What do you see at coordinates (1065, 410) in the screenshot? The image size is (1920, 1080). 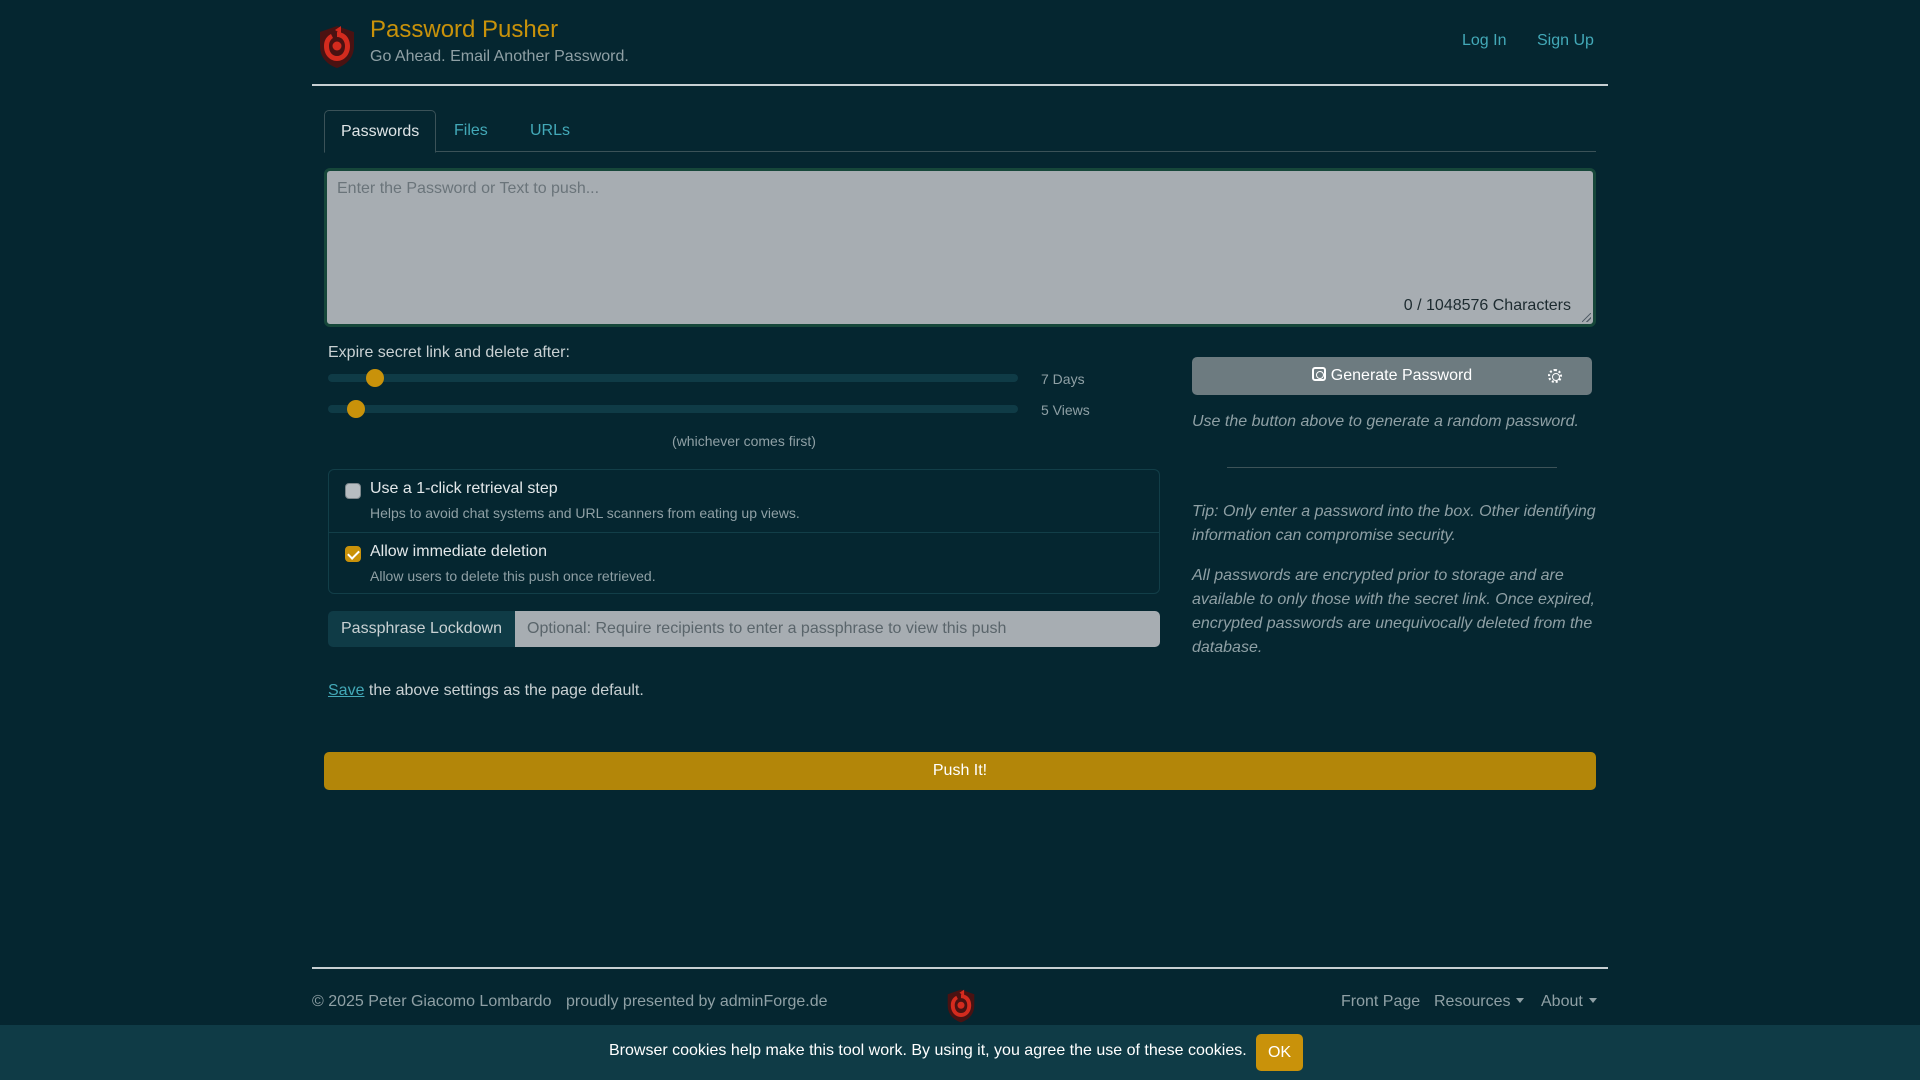 I see `views-value: 5 Views` at bounding box center [1065, 410].